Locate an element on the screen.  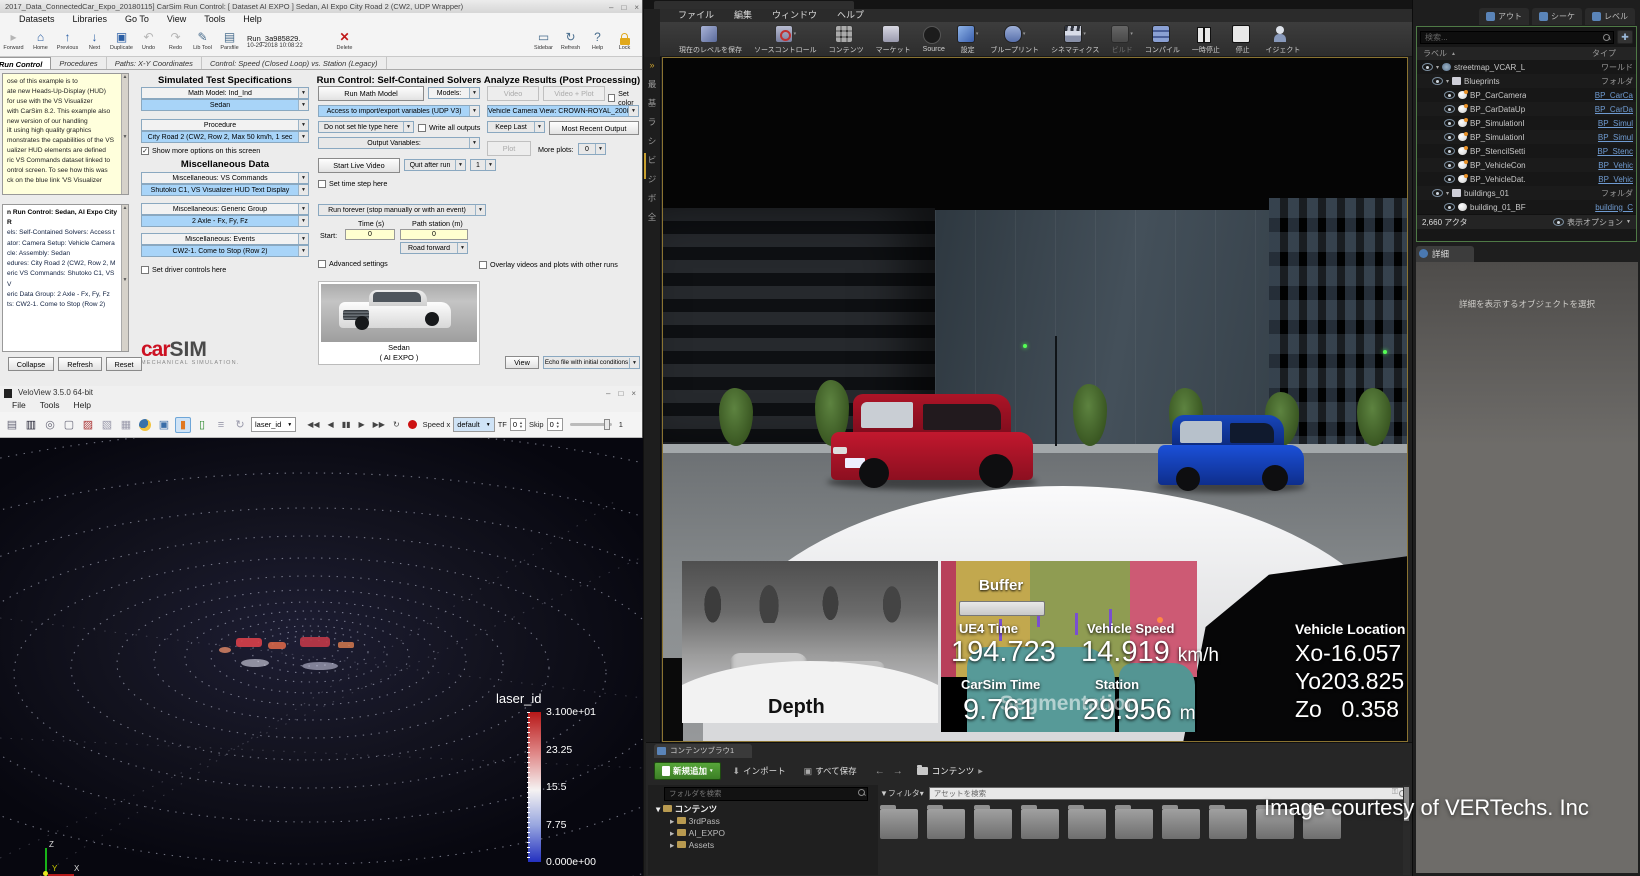
content-browser-tab: コンテンツブラウ1 is located at coordinates (703, 751).